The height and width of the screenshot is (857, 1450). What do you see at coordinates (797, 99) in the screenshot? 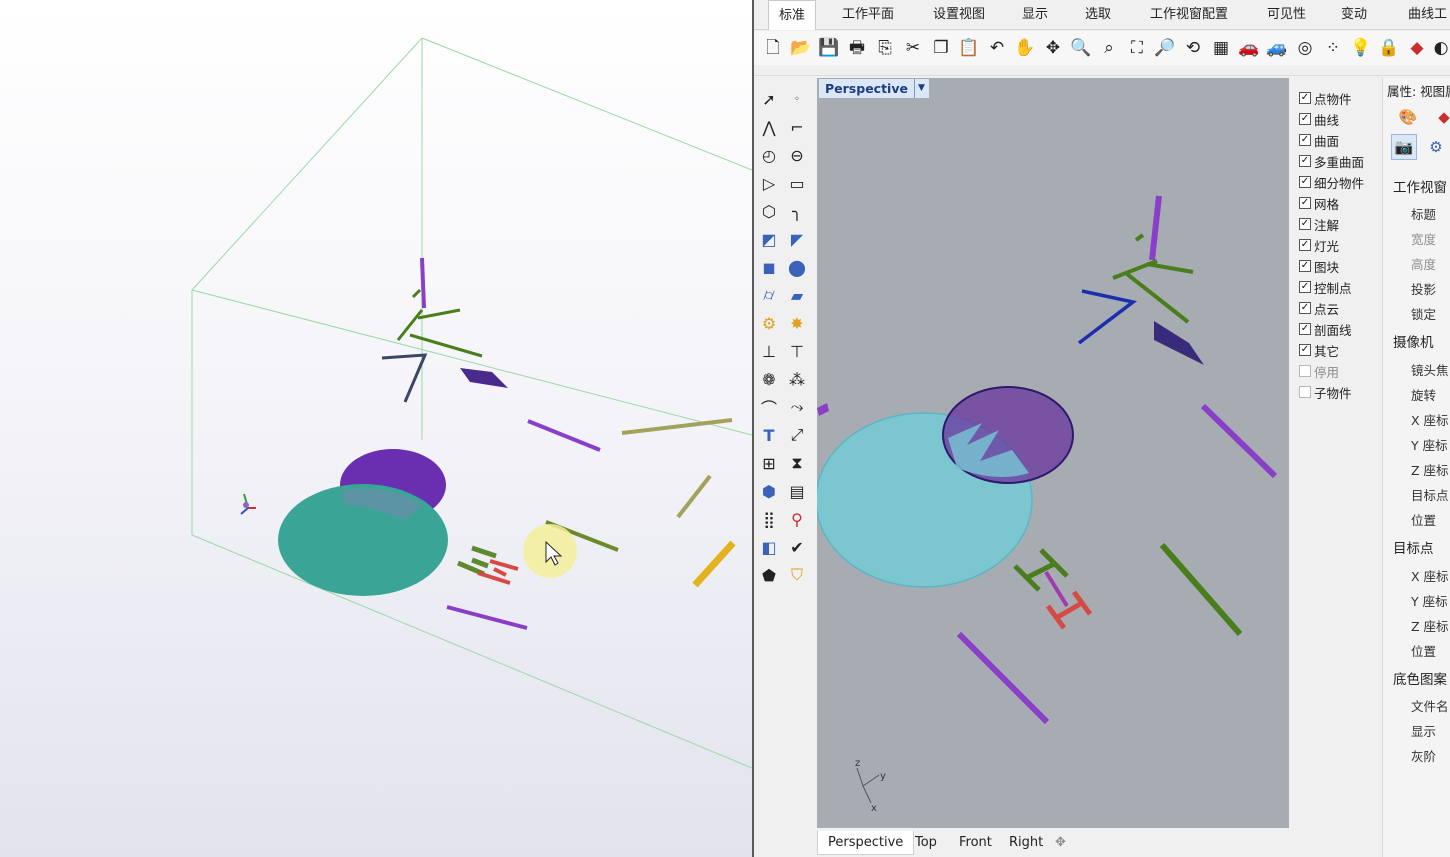
I see `point-icon: ◦` at bounding box center [797, 99].